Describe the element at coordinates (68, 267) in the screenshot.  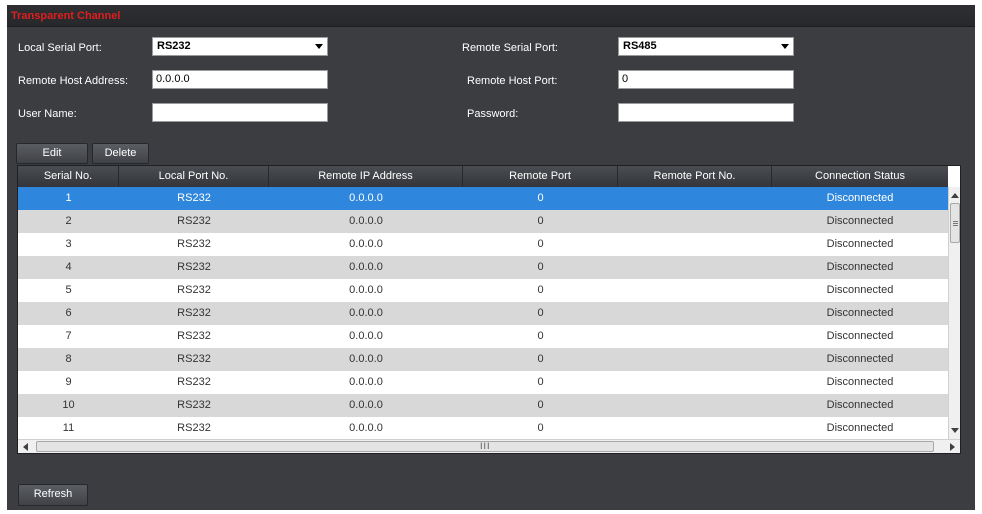
I see `cell-serial-no: 4` at that location.